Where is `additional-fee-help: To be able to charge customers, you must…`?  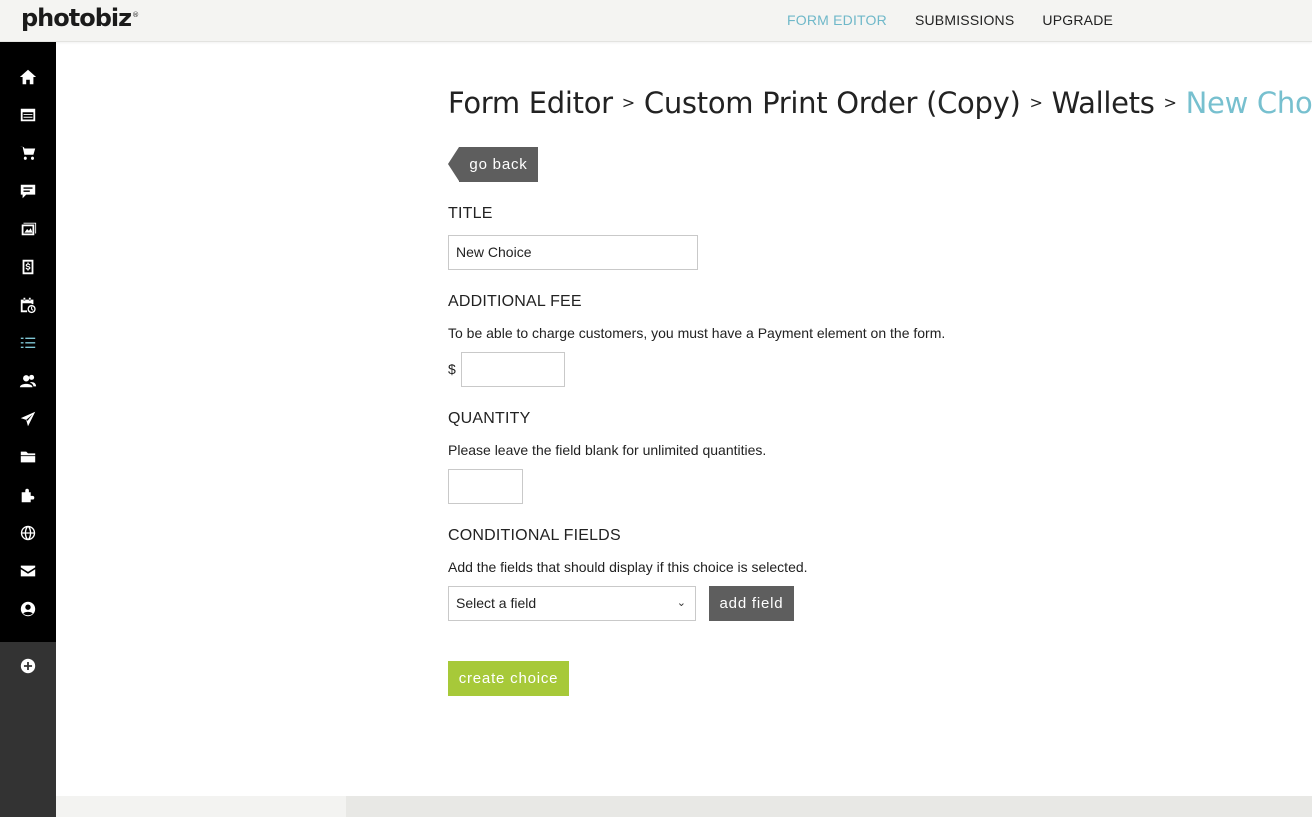 additional-fee-help: To be able to charge customers, you must… is located at coordinates (697, 333).